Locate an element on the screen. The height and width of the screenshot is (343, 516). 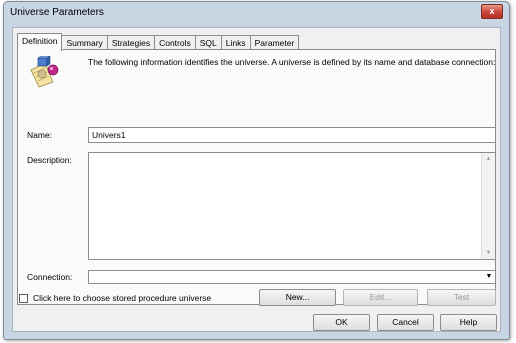
name-label: Name: is located at coordinates (40, 135).